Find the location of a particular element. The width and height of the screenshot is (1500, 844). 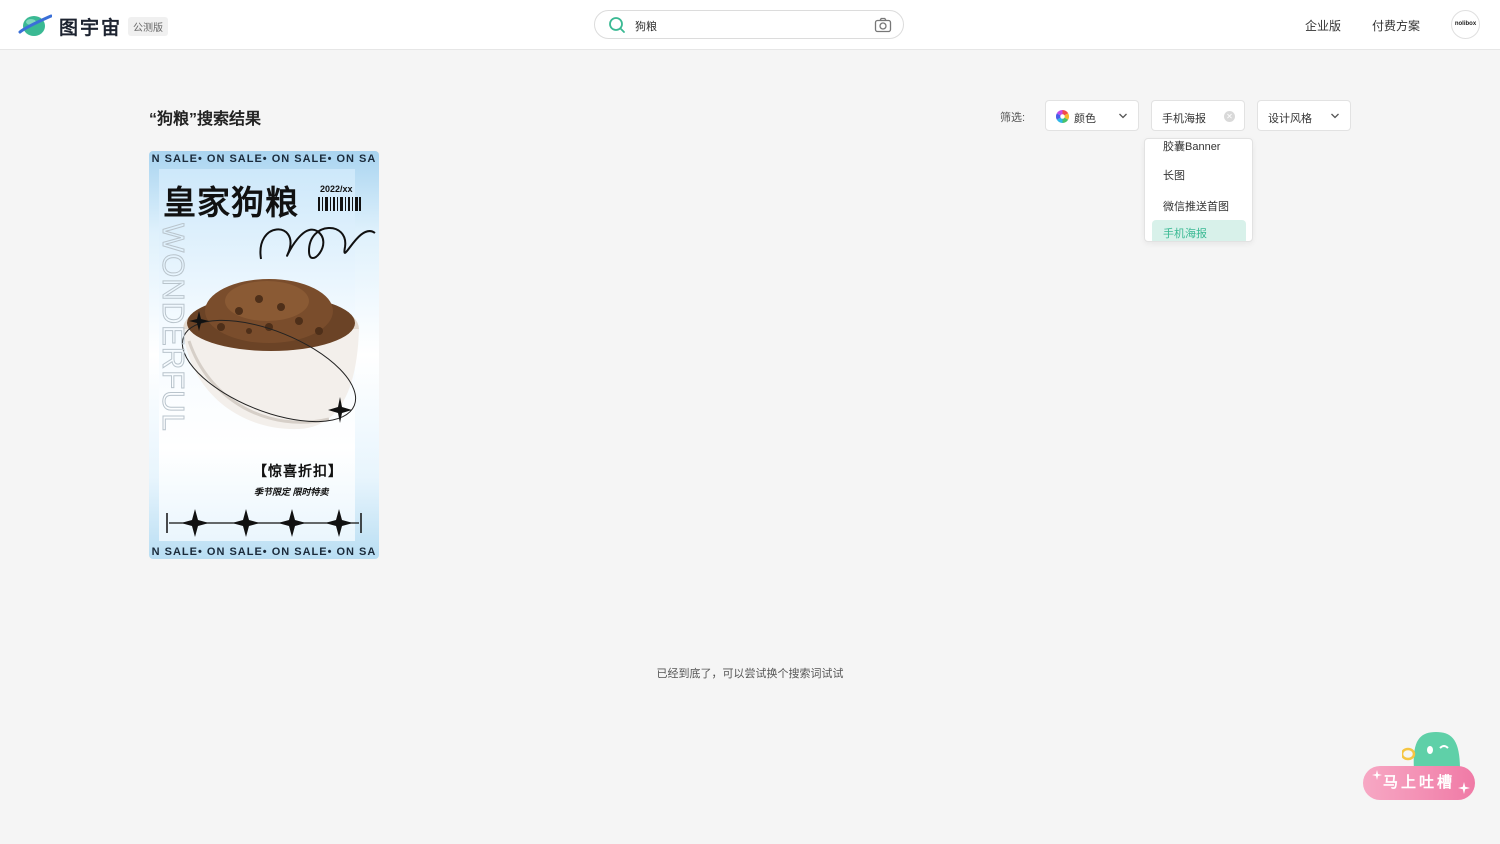

scene-dropdown-menu: 胶囊Banner 长图 微信推送首图 手机海报 is located at coordinates (1198, 190).